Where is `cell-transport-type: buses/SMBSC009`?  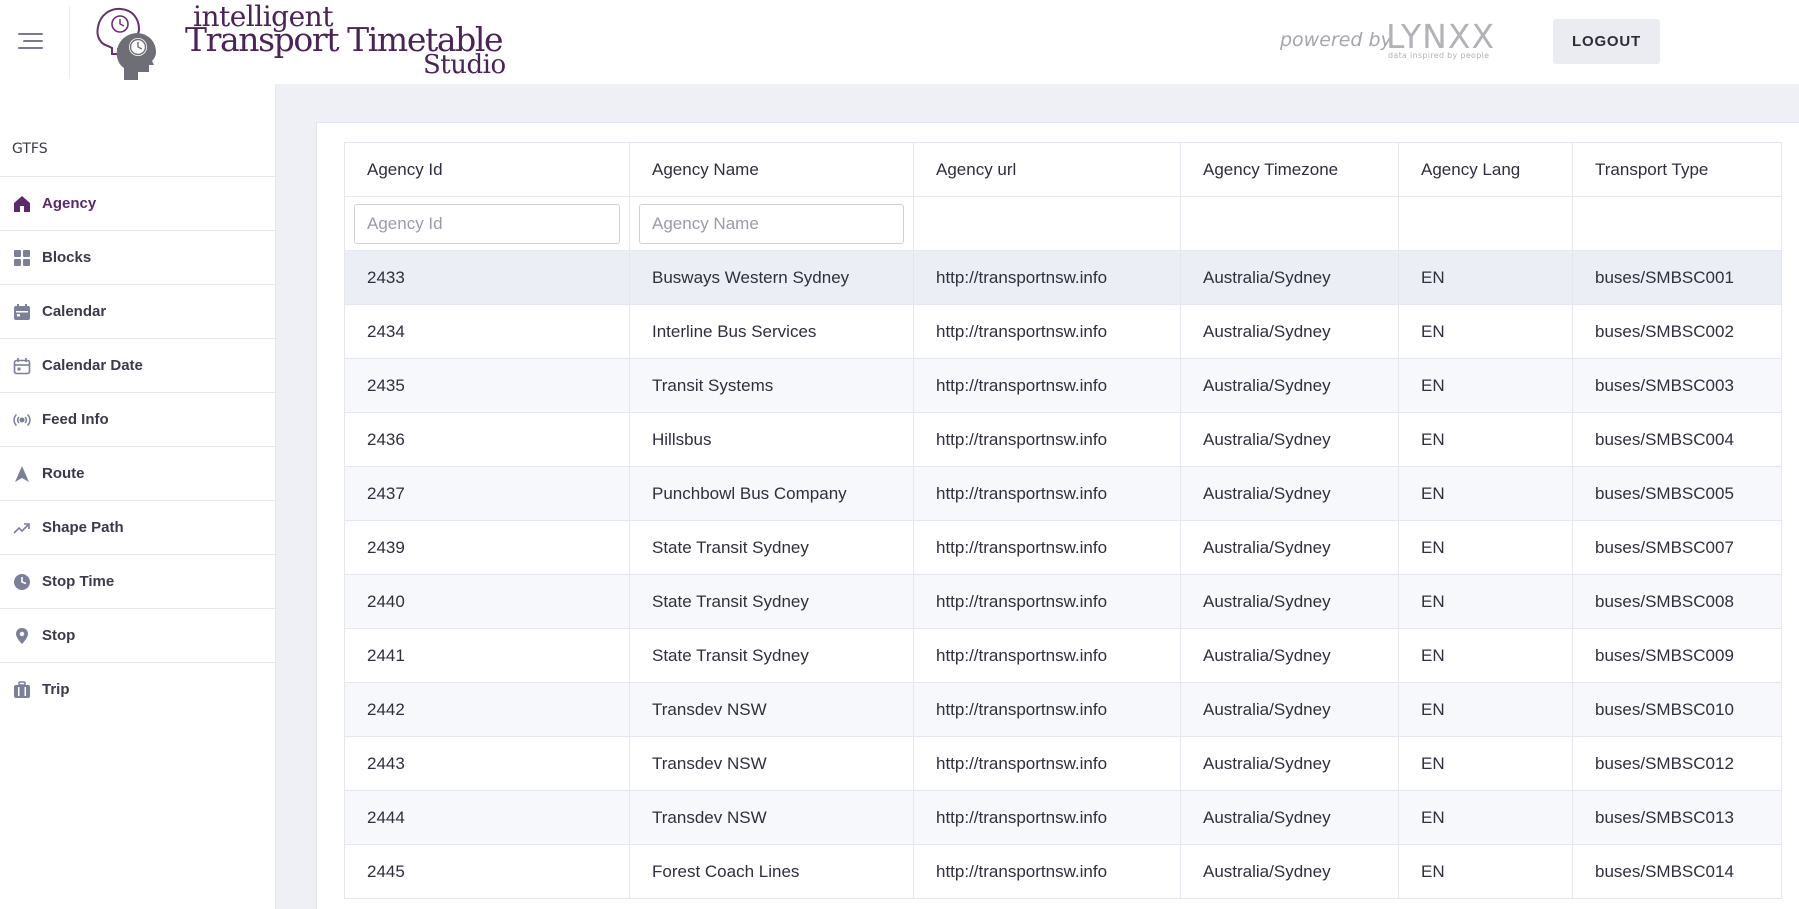
cell-transport-type: buses/SMBSC009 is located at coordinates (1677, 655).